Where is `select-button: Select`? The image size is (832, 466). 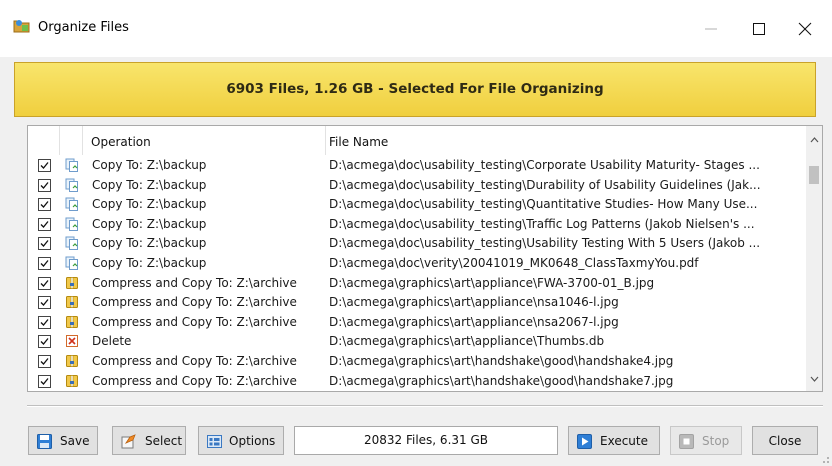 select-button: Select is located at coordinates (149, 440).